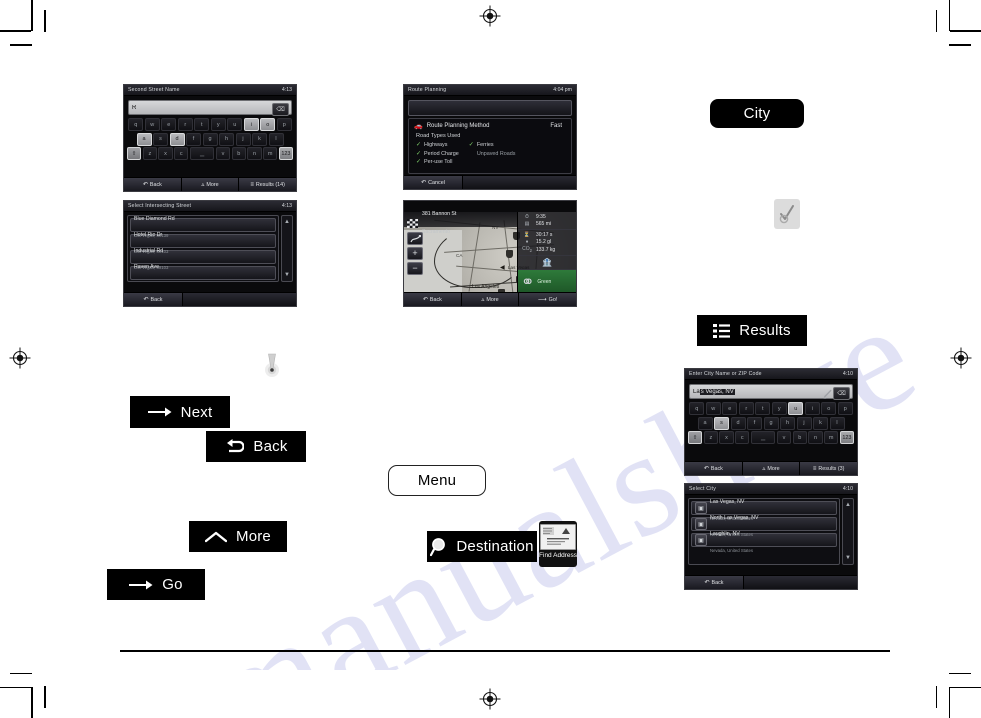 The image size is (981, 718). What do you see at coordinates (558, 544) in the screenshot?
I see `callout-find-address-tile: Find Address` at bounding box center [558, 544].